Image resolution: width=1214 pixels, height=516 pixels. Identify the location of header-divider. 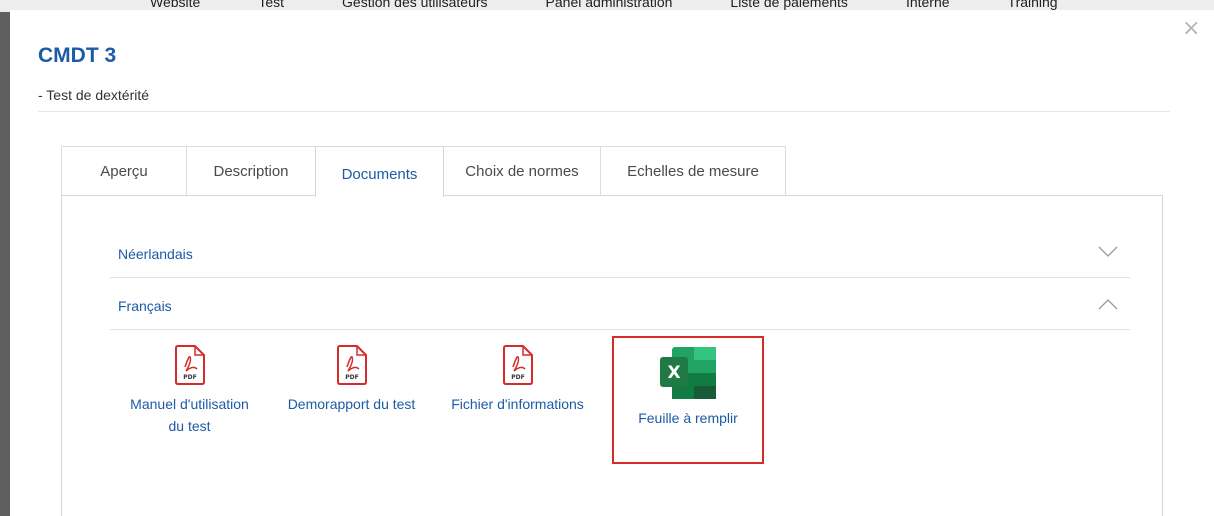
(604, 111).